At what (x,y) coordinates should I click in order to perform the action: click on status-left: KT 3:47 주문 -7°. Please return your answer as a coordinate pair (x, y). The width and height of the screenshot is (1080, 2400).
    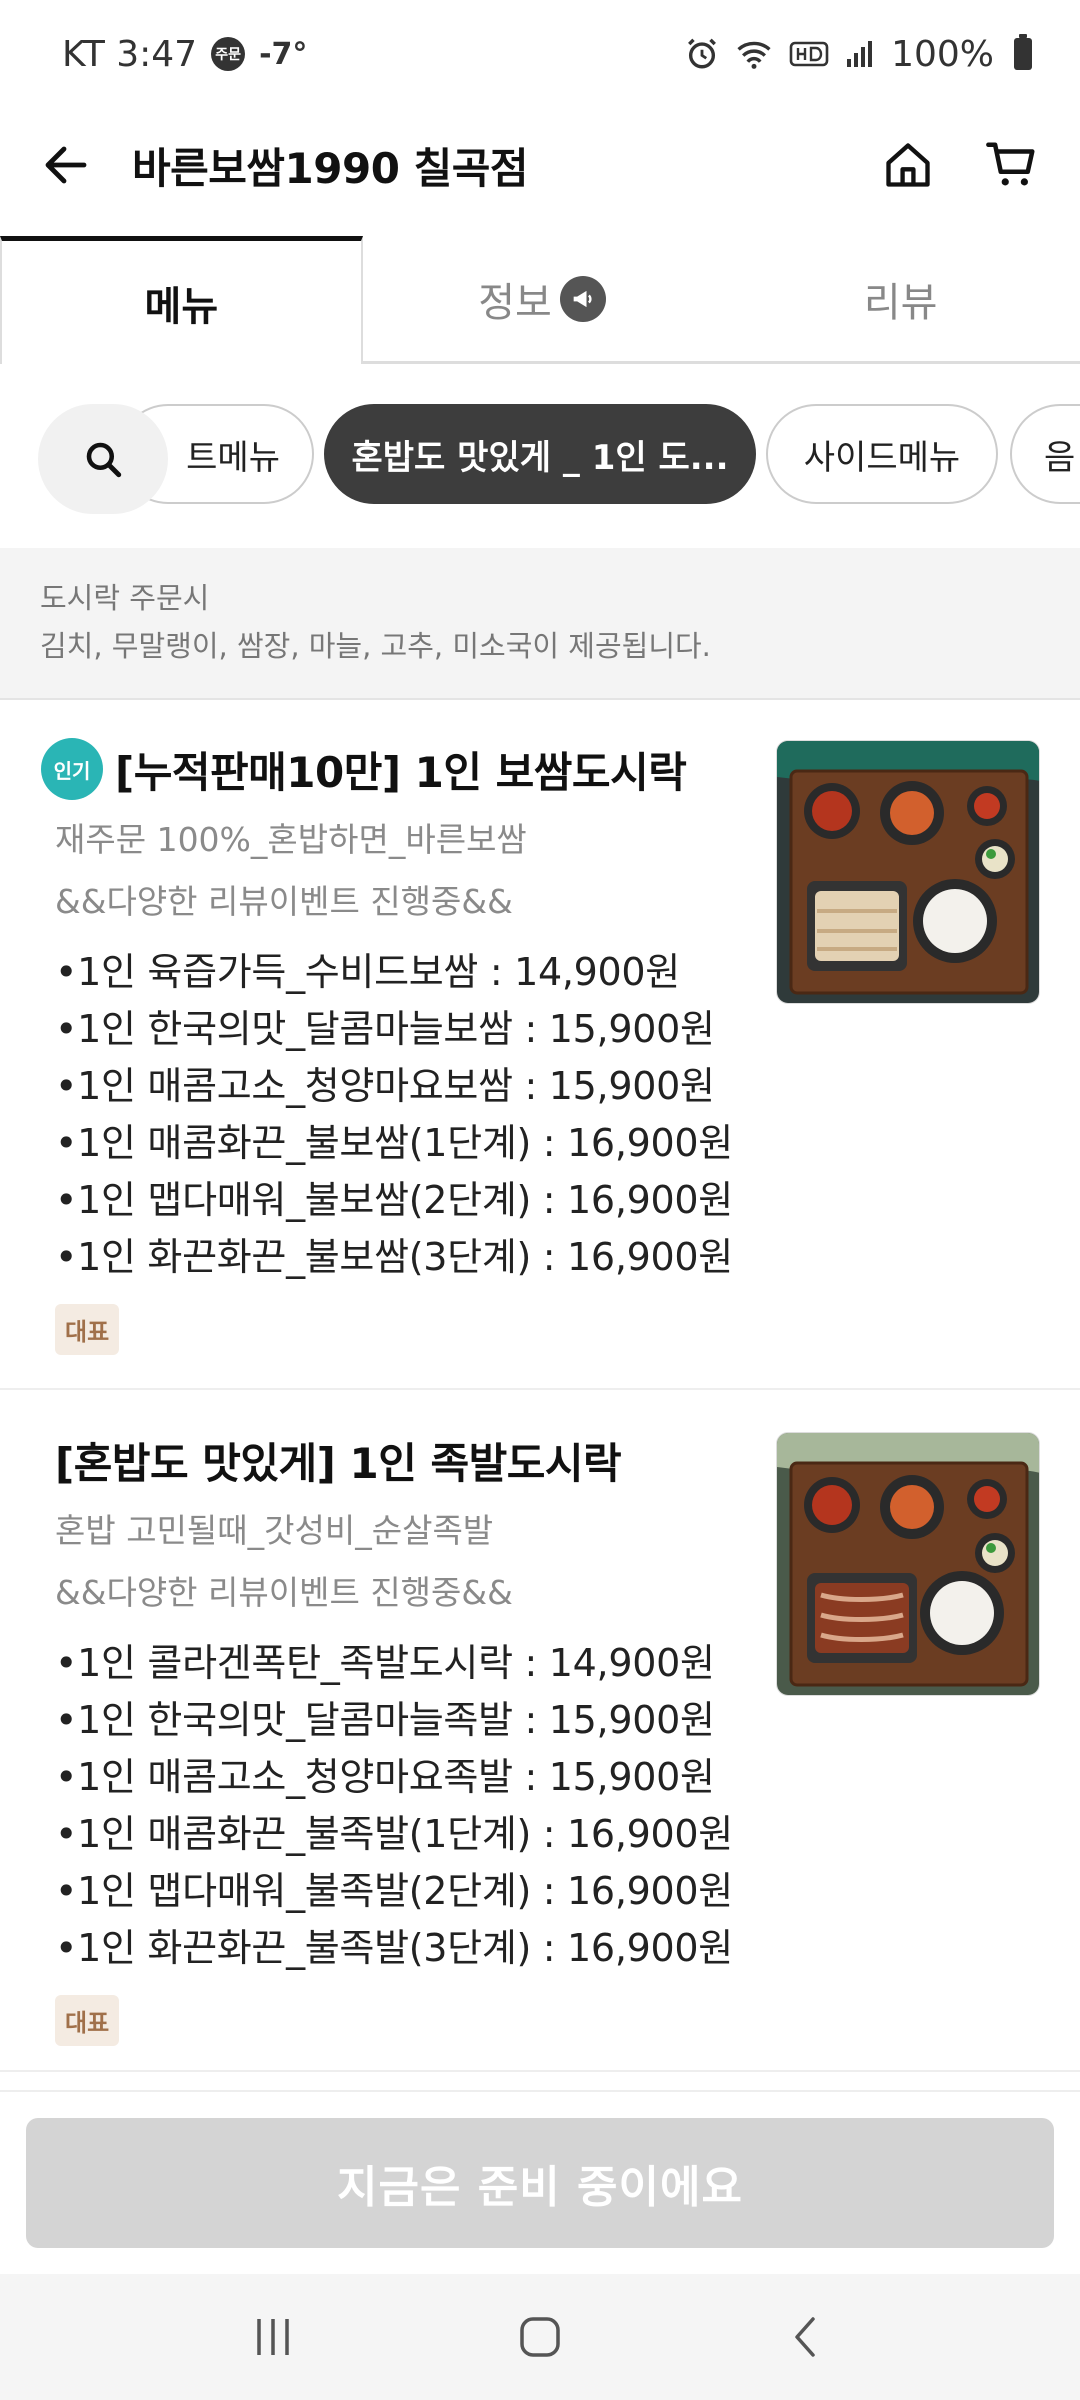
    Looking at the image, I should click on (184, 54).